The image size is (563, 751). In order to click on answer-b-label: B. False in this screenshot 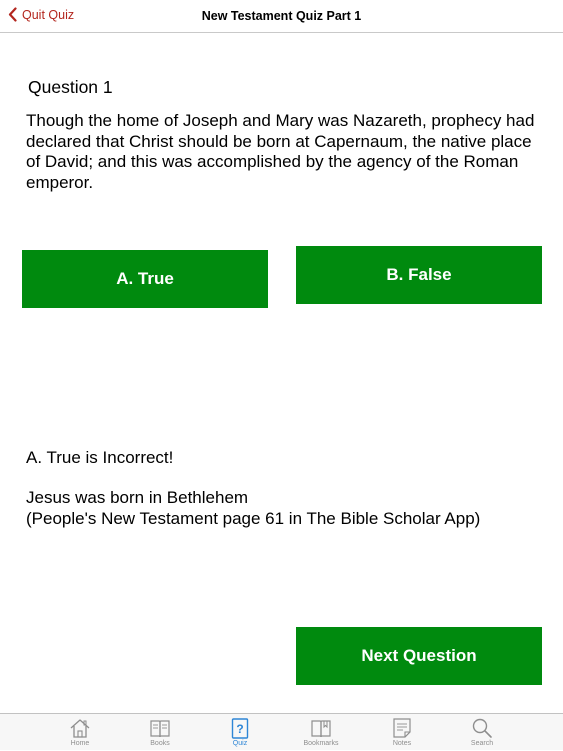, I will do `click(419, 274)`.